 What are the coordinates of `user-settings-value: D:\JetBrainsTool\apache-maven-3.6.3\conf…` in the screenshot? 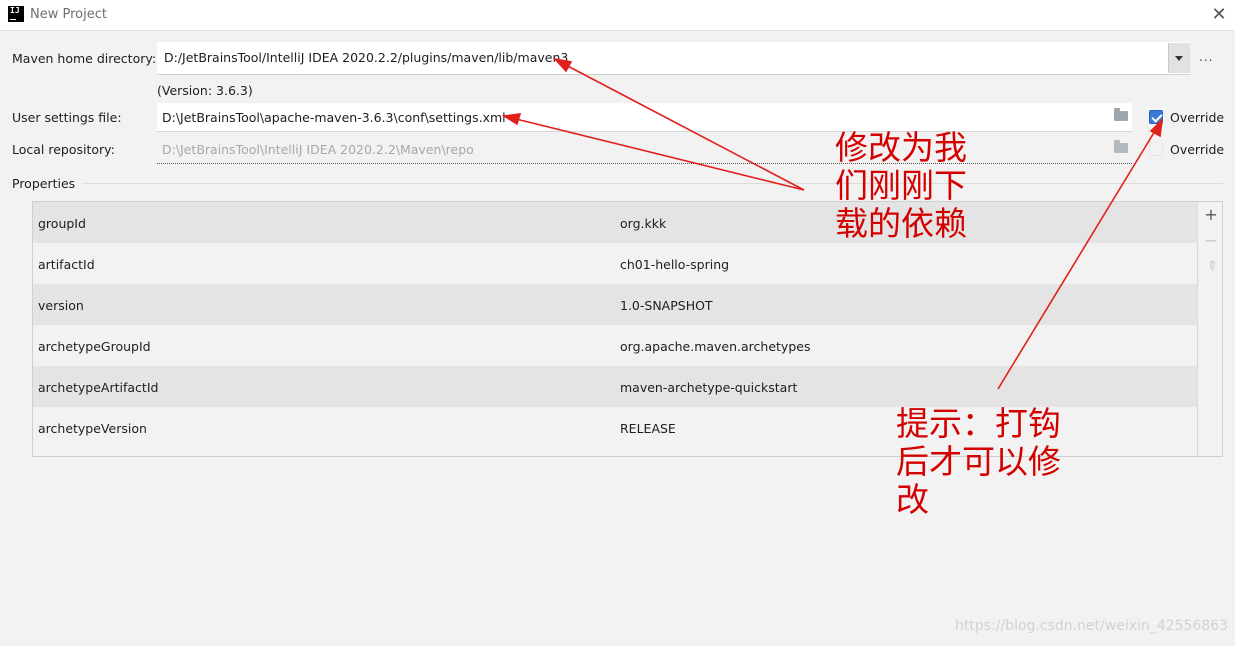 It's located at (334, 117).